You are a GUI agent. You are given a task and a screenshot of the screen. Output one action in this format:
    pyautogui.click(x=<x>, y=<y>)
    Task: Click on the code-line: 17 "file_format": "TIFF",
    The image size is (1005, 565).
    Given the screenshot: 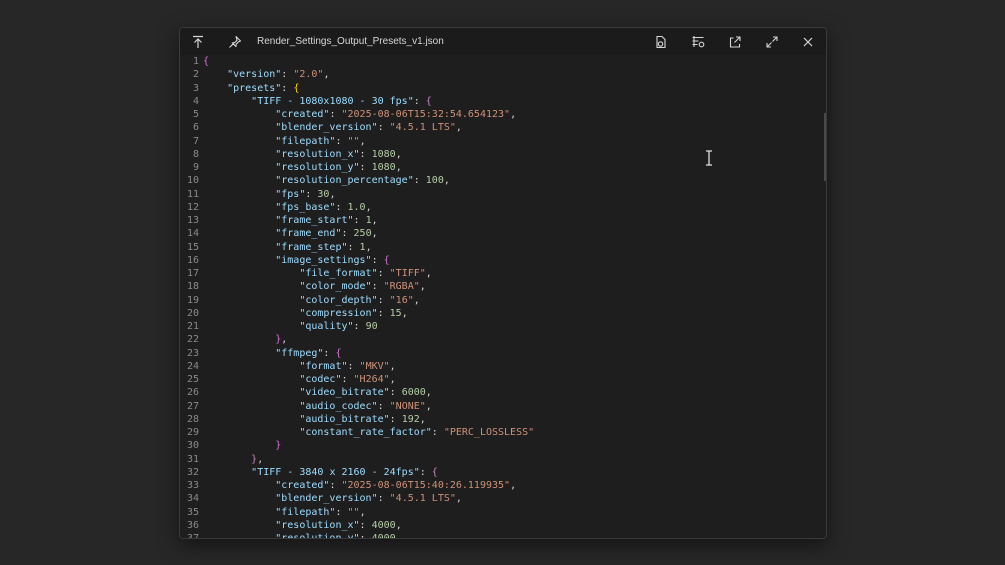 What is the action you would take?
    pyautogui.click(x=503, y=273)
    